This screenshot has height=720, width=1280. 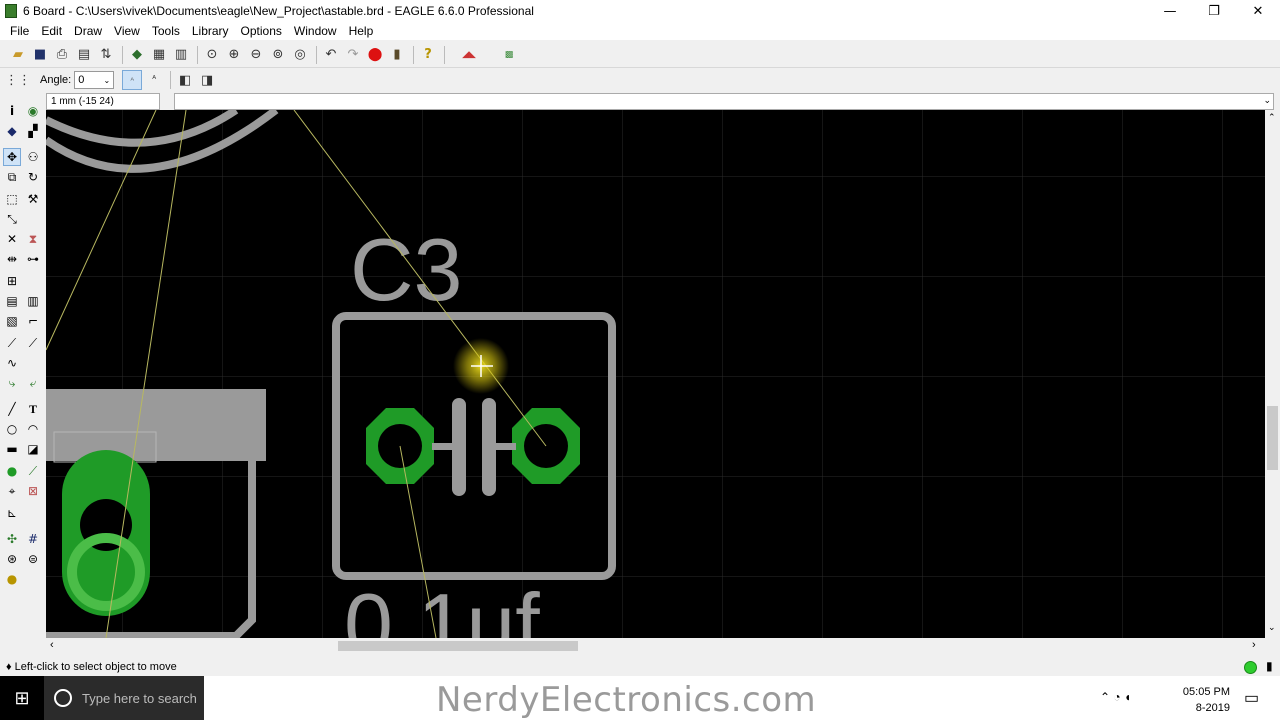 What do you see at coordinates (33, 131) in the screenshot?
I see `mark-icon: ▞` at bounding box center [33, 131].